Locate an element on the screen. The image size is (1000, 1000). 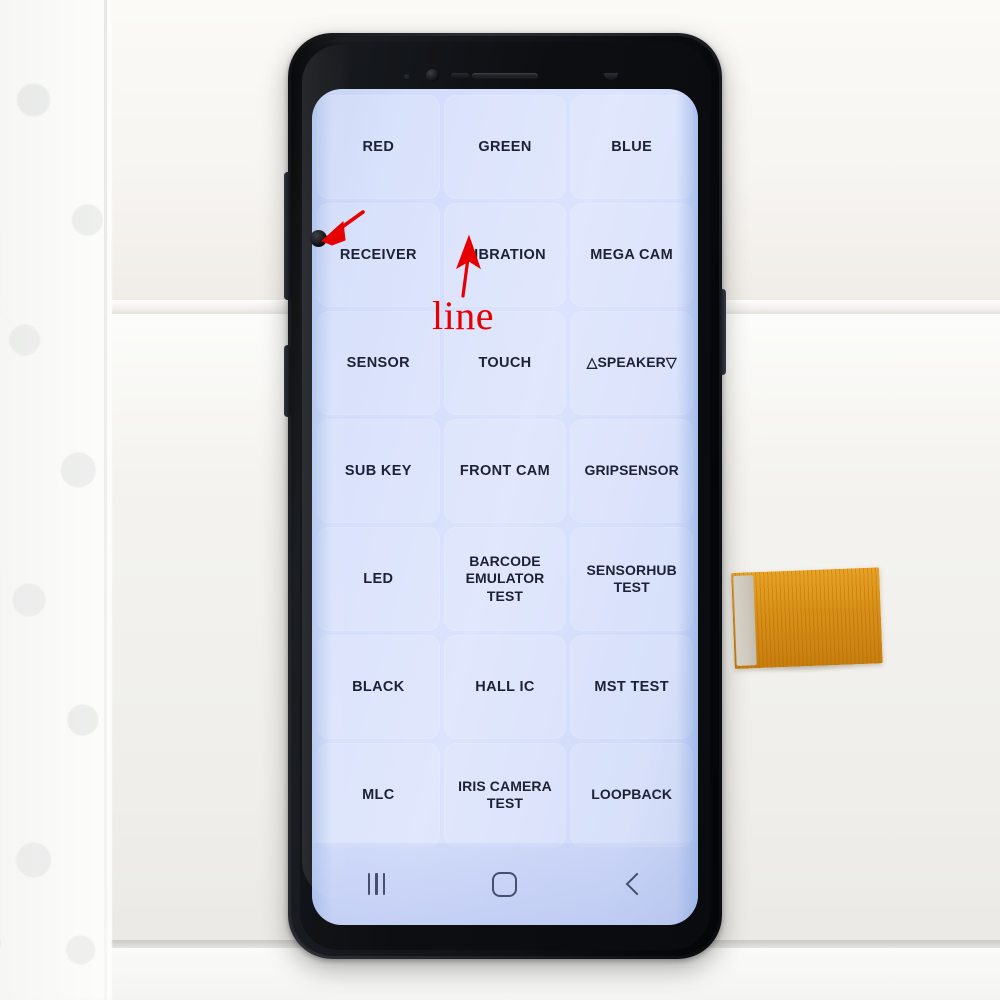
test-cell: BLUE is located at coordinates (631, 147).